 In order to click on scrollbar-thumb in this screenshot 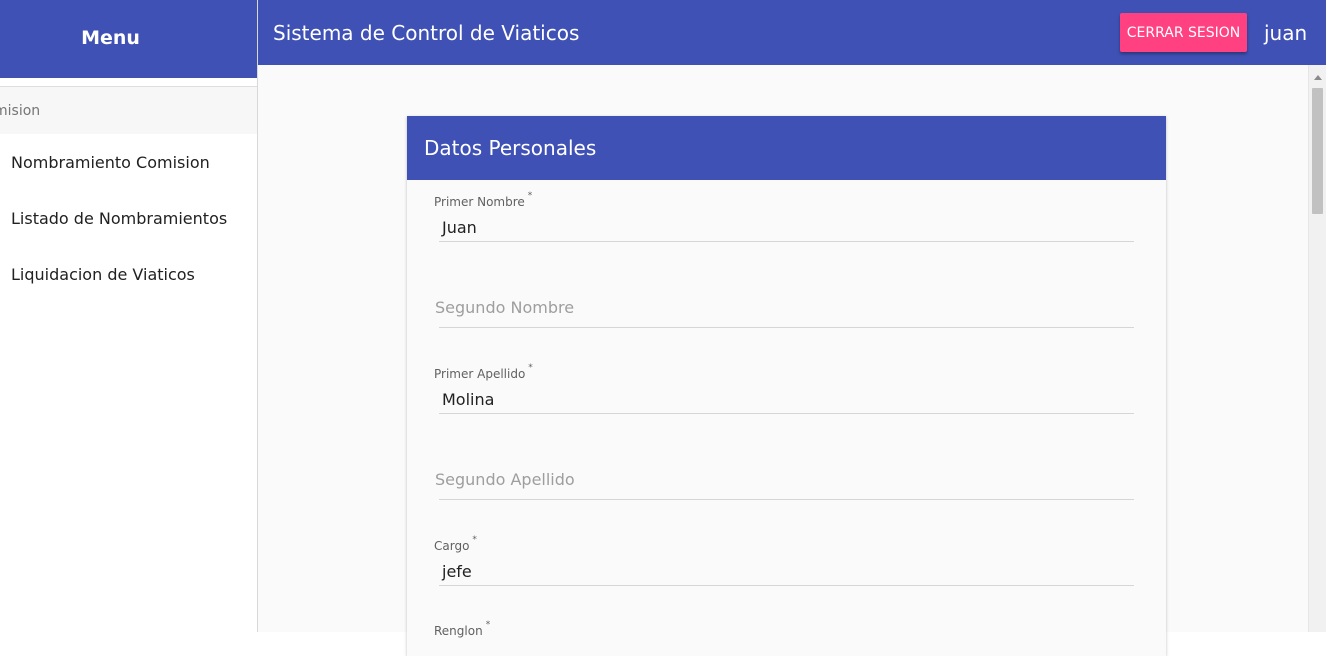, I will do `click(1317, 151)`.